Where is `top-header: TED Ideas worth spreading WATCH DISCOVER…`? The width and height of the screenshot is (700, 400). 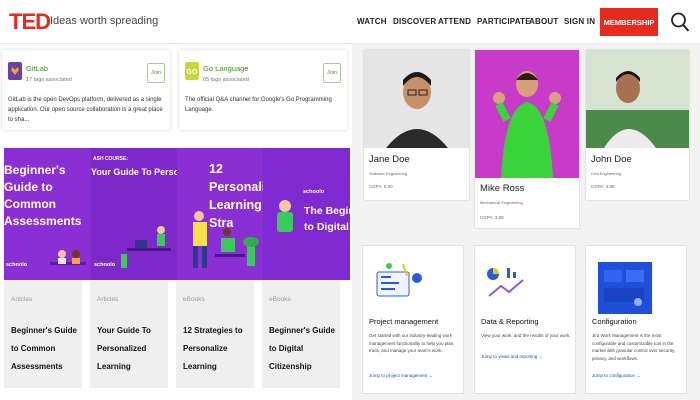 top-header: TED Ideas worth spreading WATCH DISCOVER… is located at coordinates (350, 22).